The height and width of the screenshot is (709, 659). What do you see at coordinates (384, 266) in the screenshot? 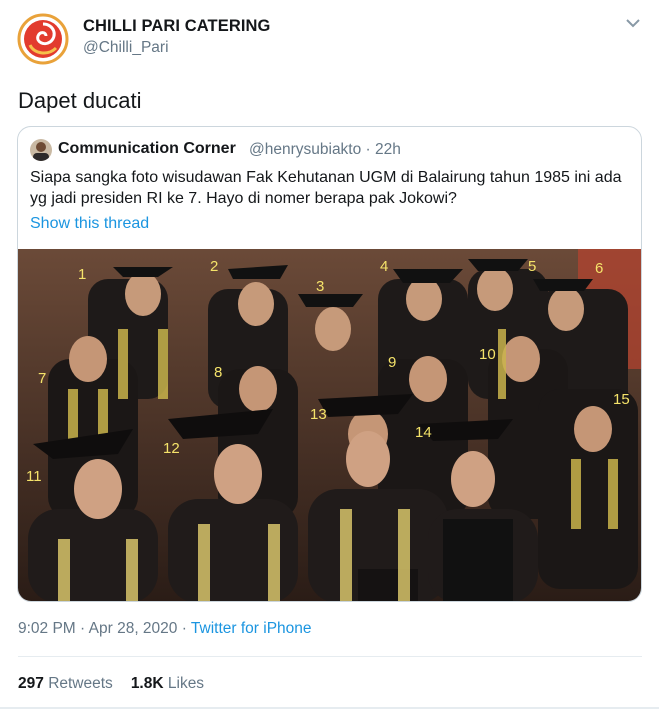
I see `photo-label: 4` at bounding box center [384, 266].